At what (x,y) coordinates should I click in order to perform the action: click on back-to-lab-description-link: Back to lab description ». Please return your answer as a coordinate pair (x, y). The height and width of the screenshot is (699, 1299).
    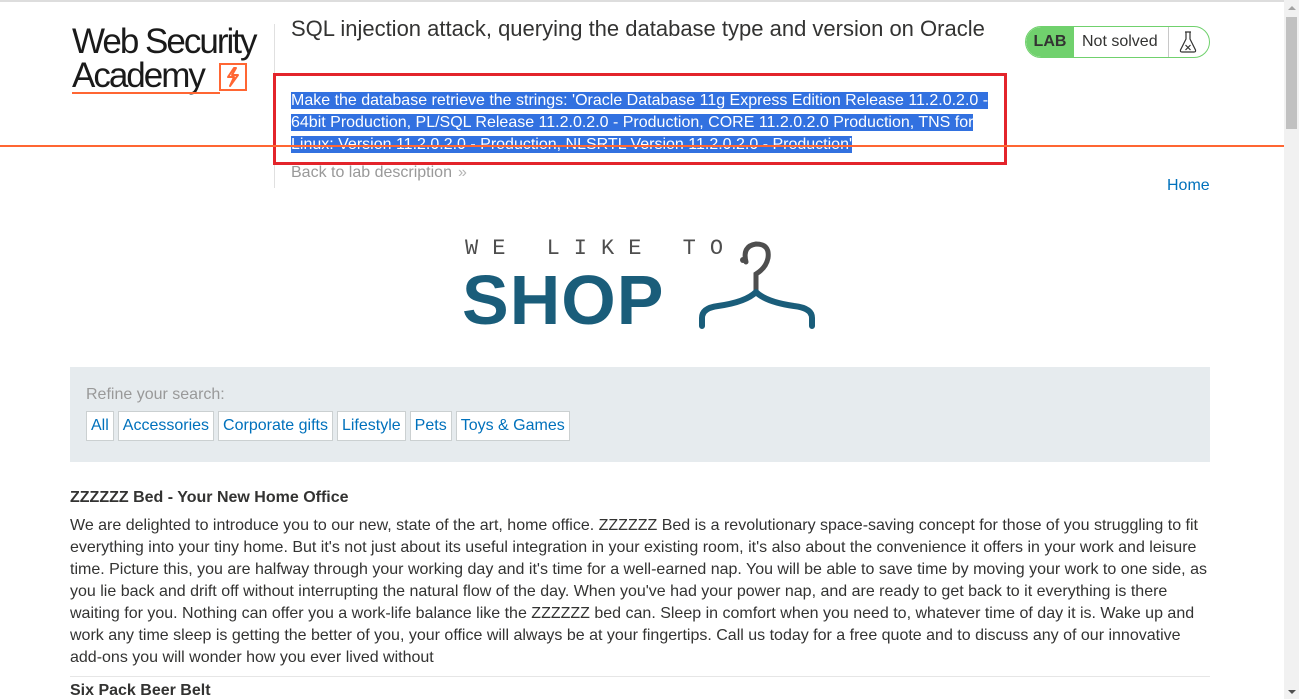
    Looking at the image, I should click on (379, 173).